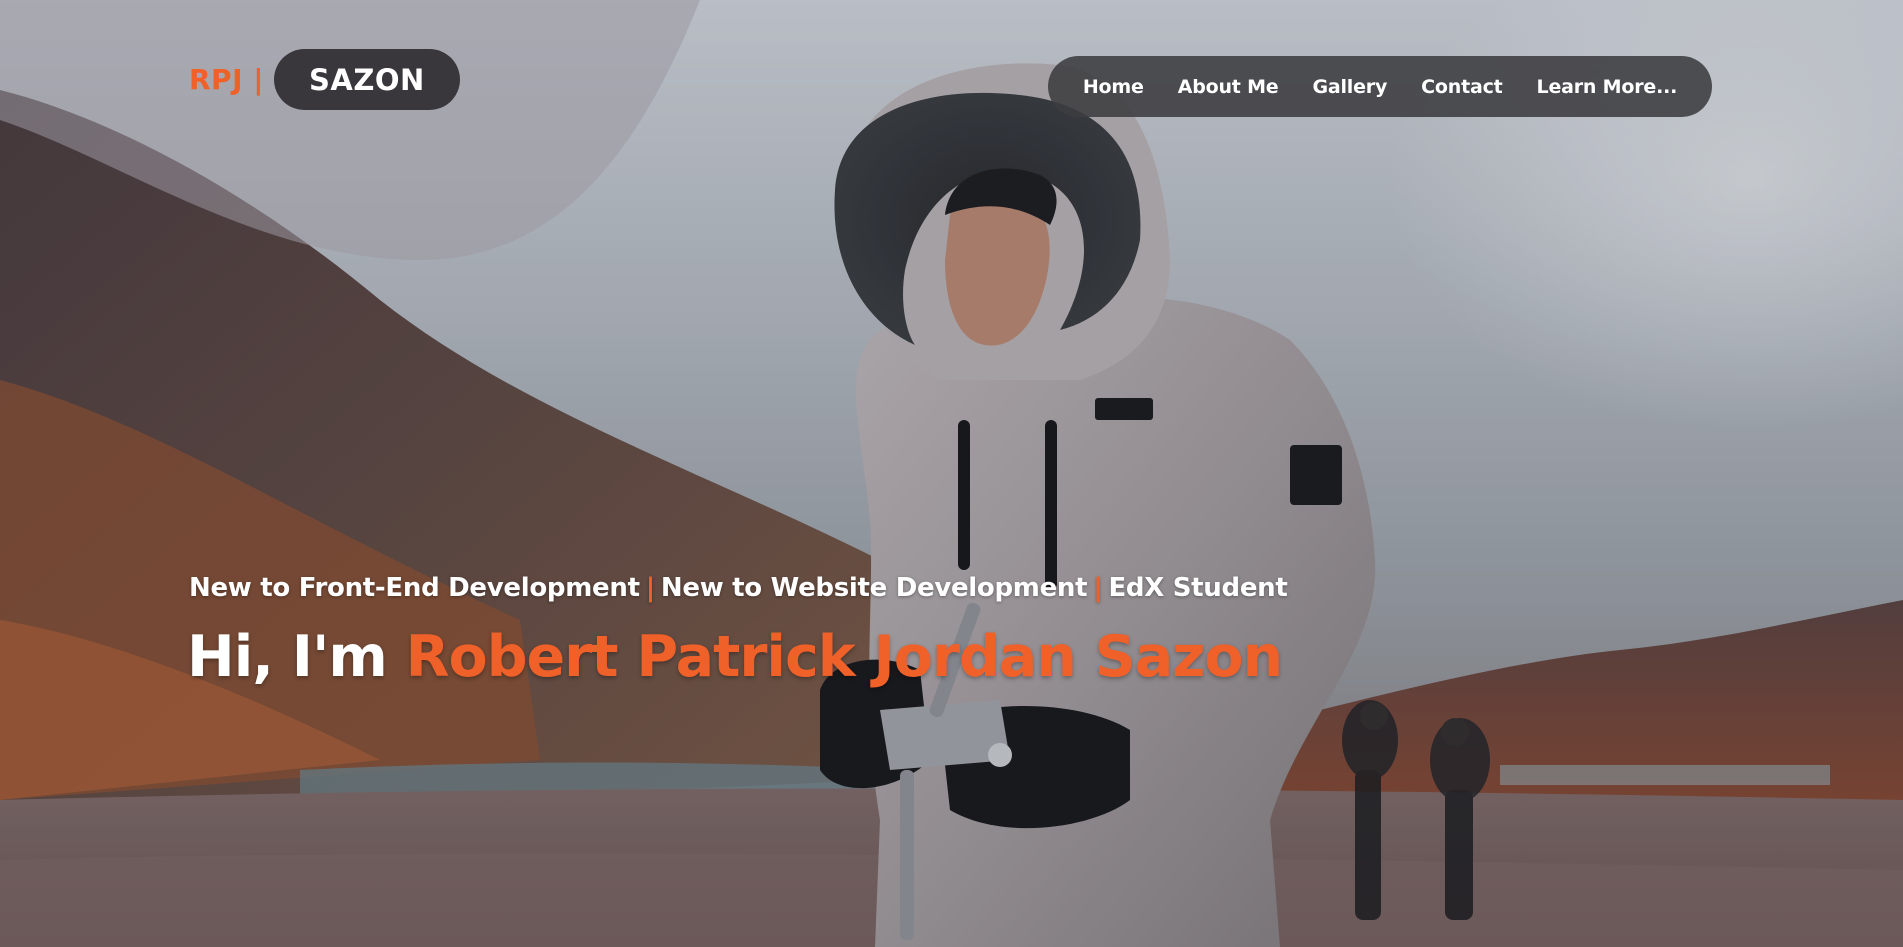 This screenshot has height=947, width=1903. What do you see at coordinates (844, 657) in the screenshot?
I see `headline-name: Robert Patrick Jordan Sazon` at bounding box center [844, 657].